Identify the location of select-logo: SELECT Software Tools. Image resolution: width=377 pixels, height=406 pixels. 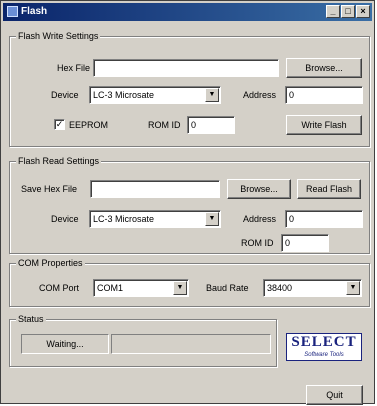
(324, 347).